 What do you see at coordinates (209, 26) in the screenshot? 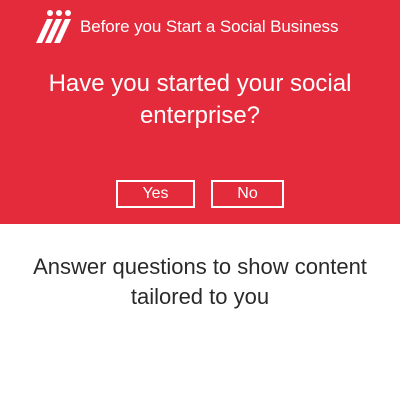
I see `site-title: Before you Start a Social Business` at bounding box center [209, 26].